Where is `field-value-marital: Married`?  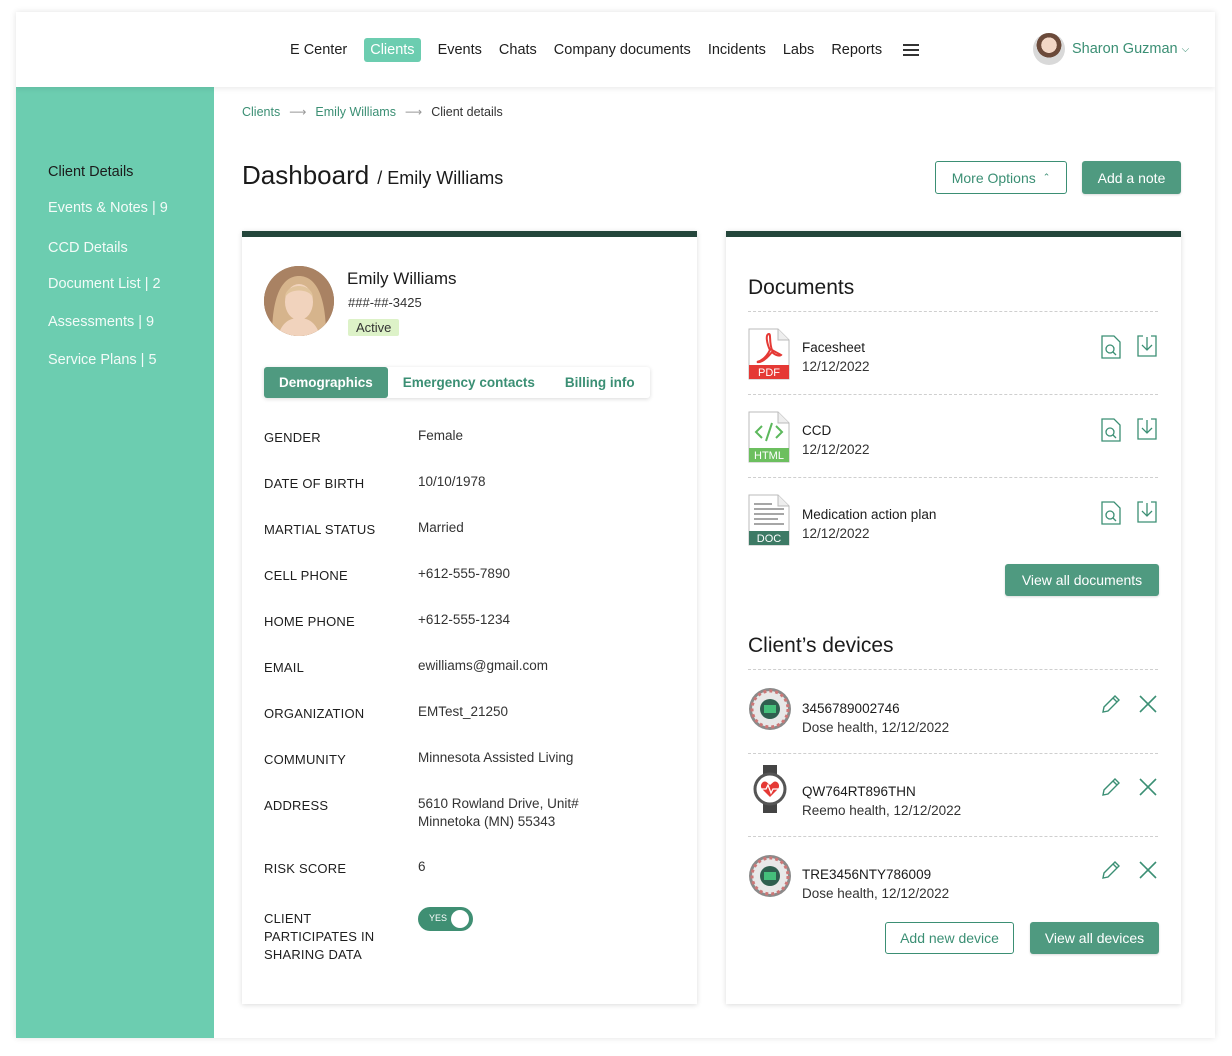
field-value-marital: Married is located at coordinates (441, 527).